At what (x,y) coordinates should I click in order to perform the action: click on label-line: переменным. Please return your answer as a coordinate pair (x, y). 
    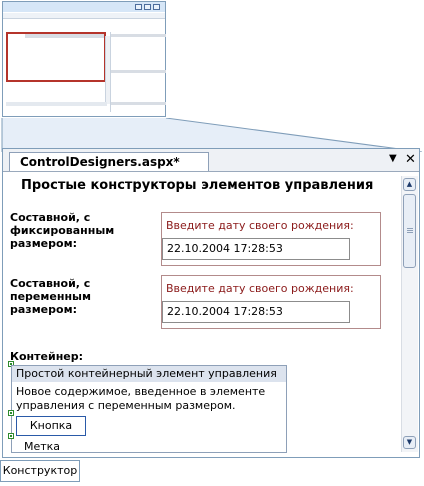
    Looking at the image, I should click on (50, 296).